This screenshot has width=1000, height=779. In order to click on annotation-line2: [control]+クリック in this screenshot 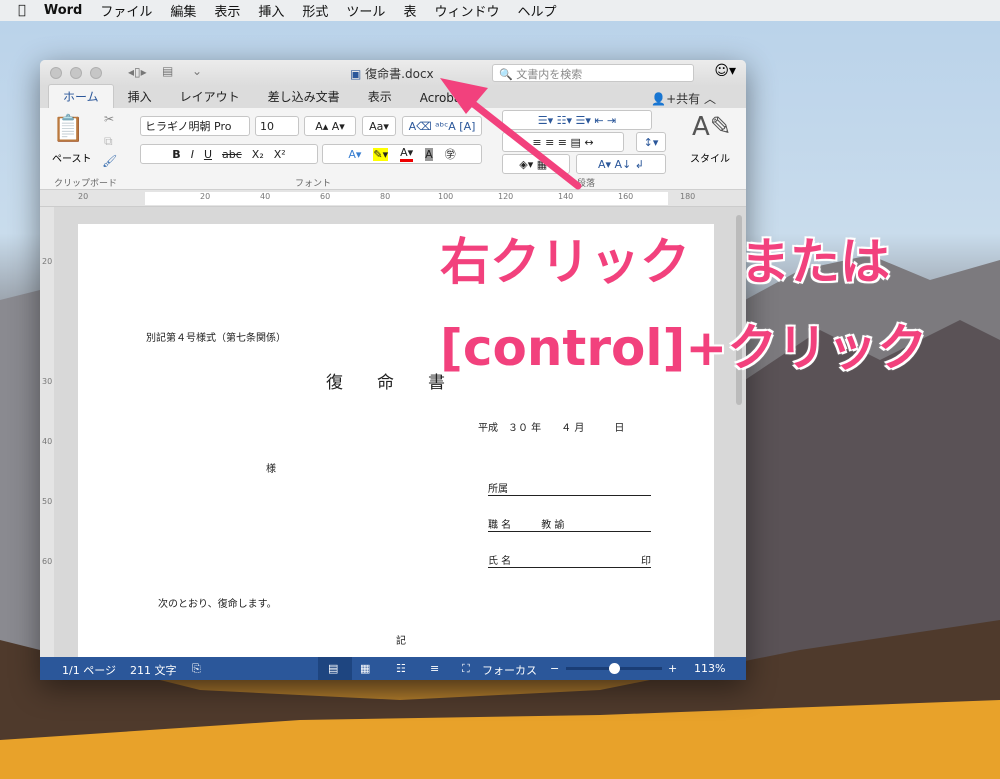, I will do `click(684, 348)`.